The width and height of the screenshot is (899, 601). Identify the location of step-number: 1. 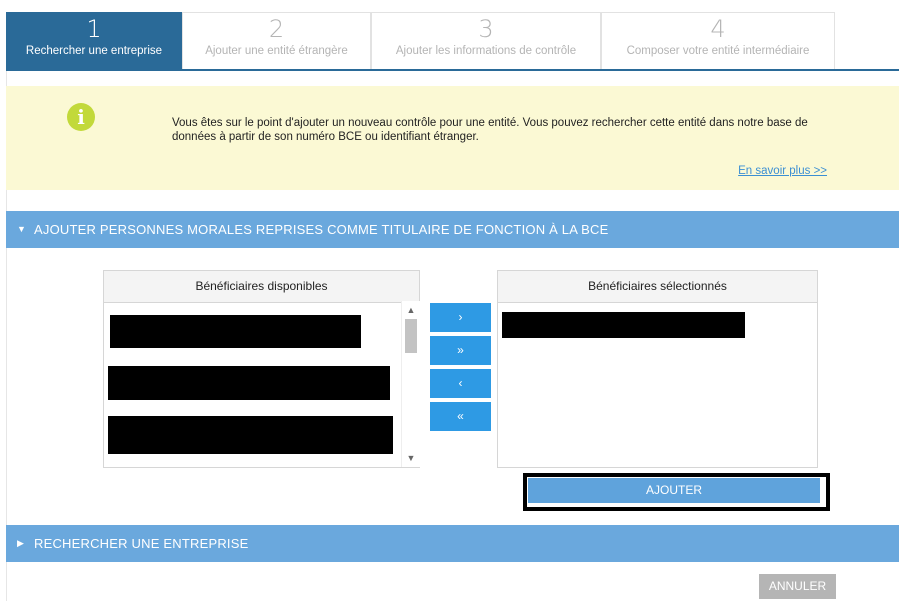
(94, 29).